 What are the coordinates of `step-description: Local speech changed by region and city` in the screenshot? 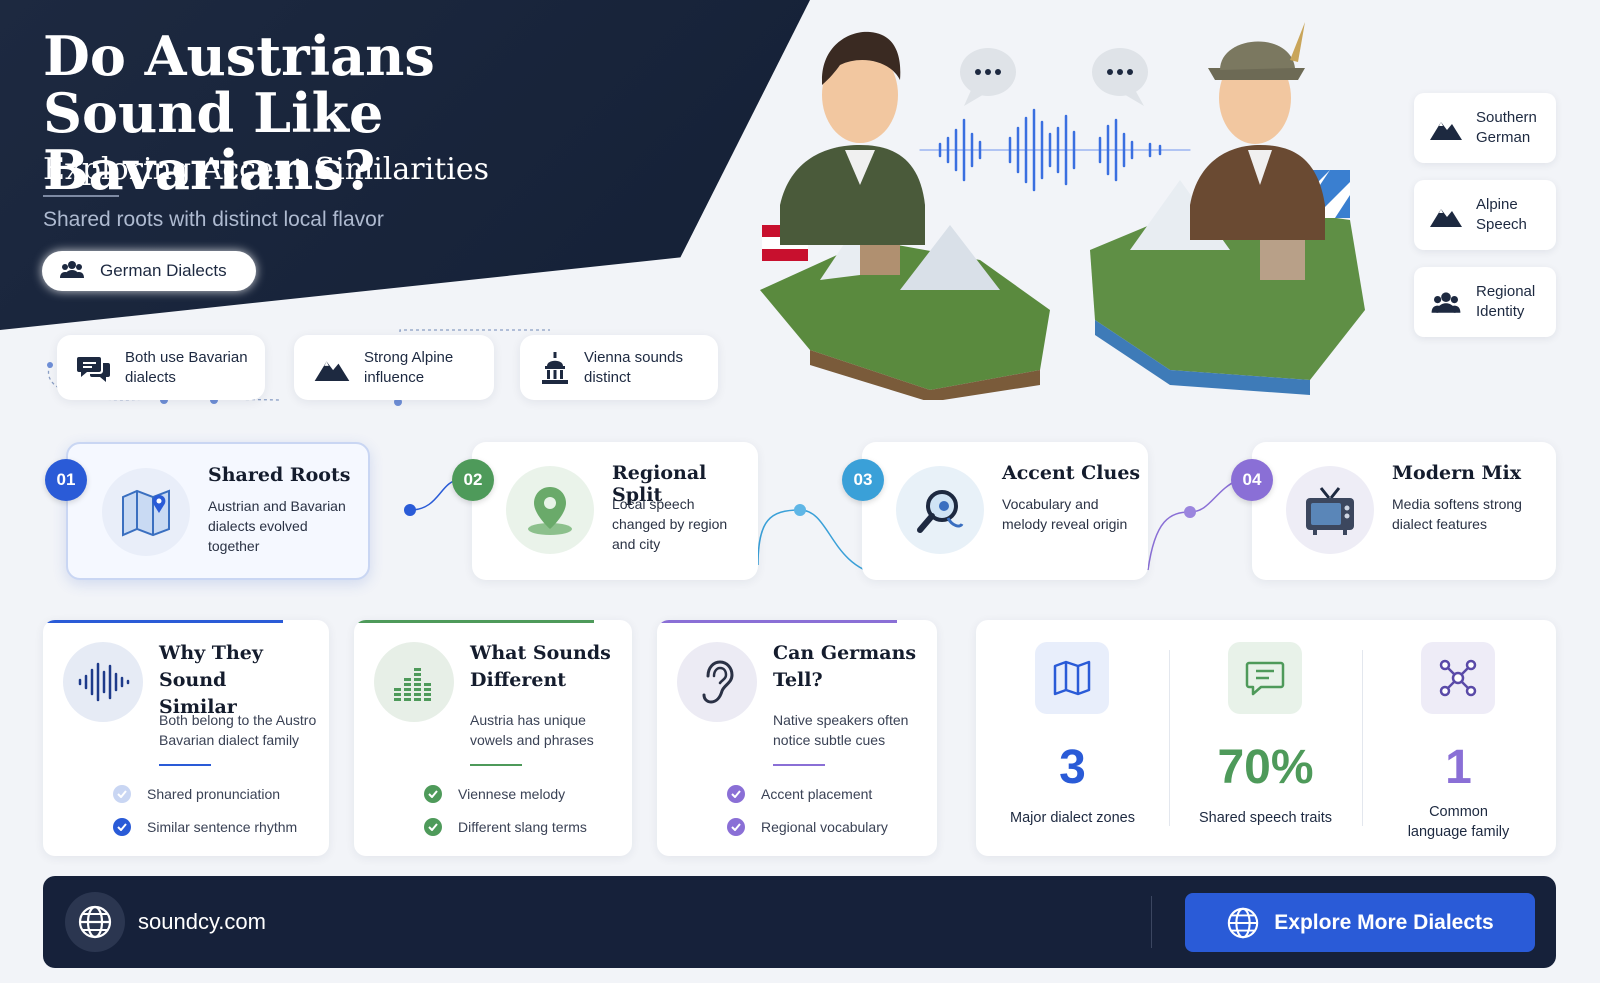 It's located at (670, 524).